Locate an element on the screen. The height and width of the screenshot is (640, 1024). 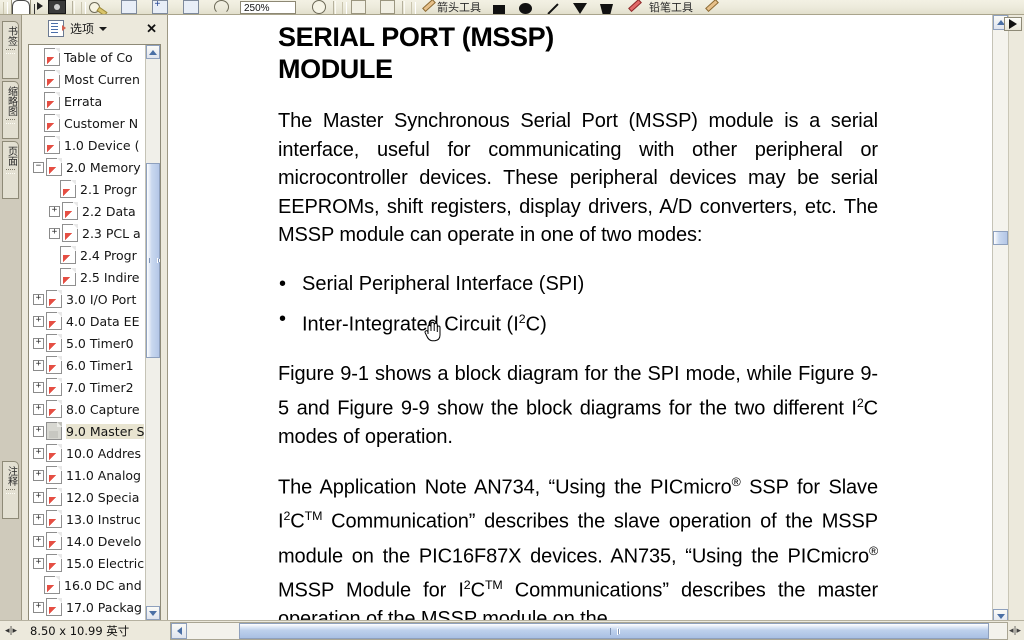
toolbar-grip-draw is located at coordinates (413, 8).